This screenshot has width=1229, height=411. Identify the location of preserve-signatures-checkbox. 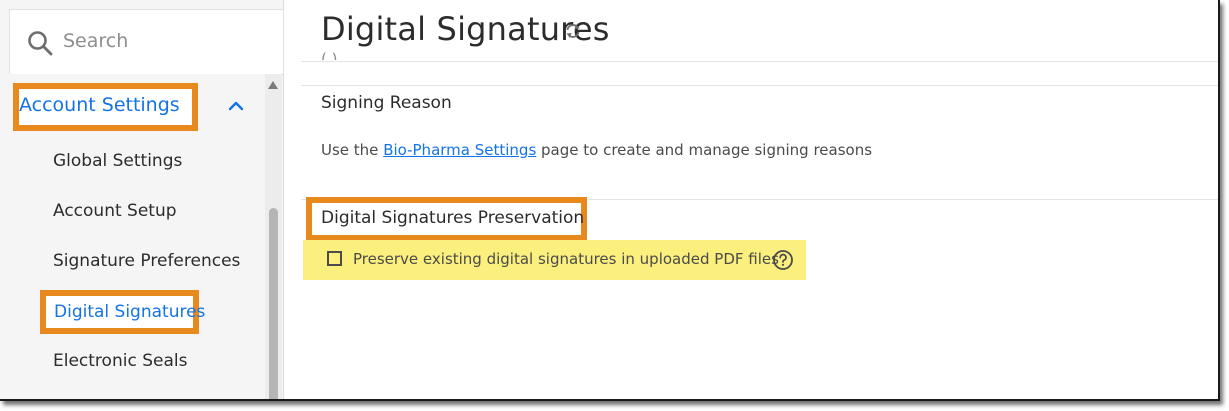
(334, 258).